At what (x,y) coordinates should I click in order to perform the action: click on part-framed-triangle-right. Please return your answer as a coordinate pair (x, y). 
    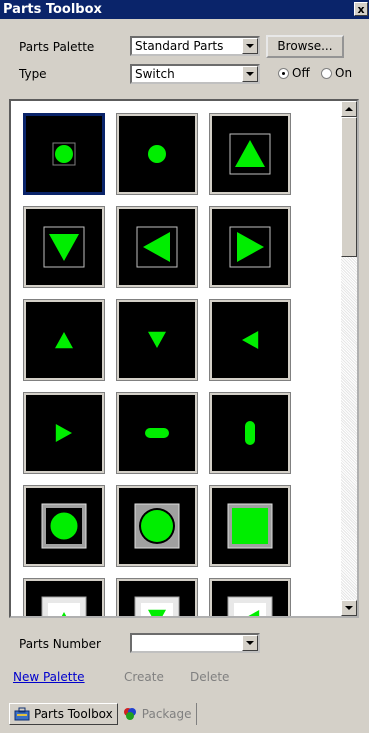
    Looking at the image, I should click on (250, 247).